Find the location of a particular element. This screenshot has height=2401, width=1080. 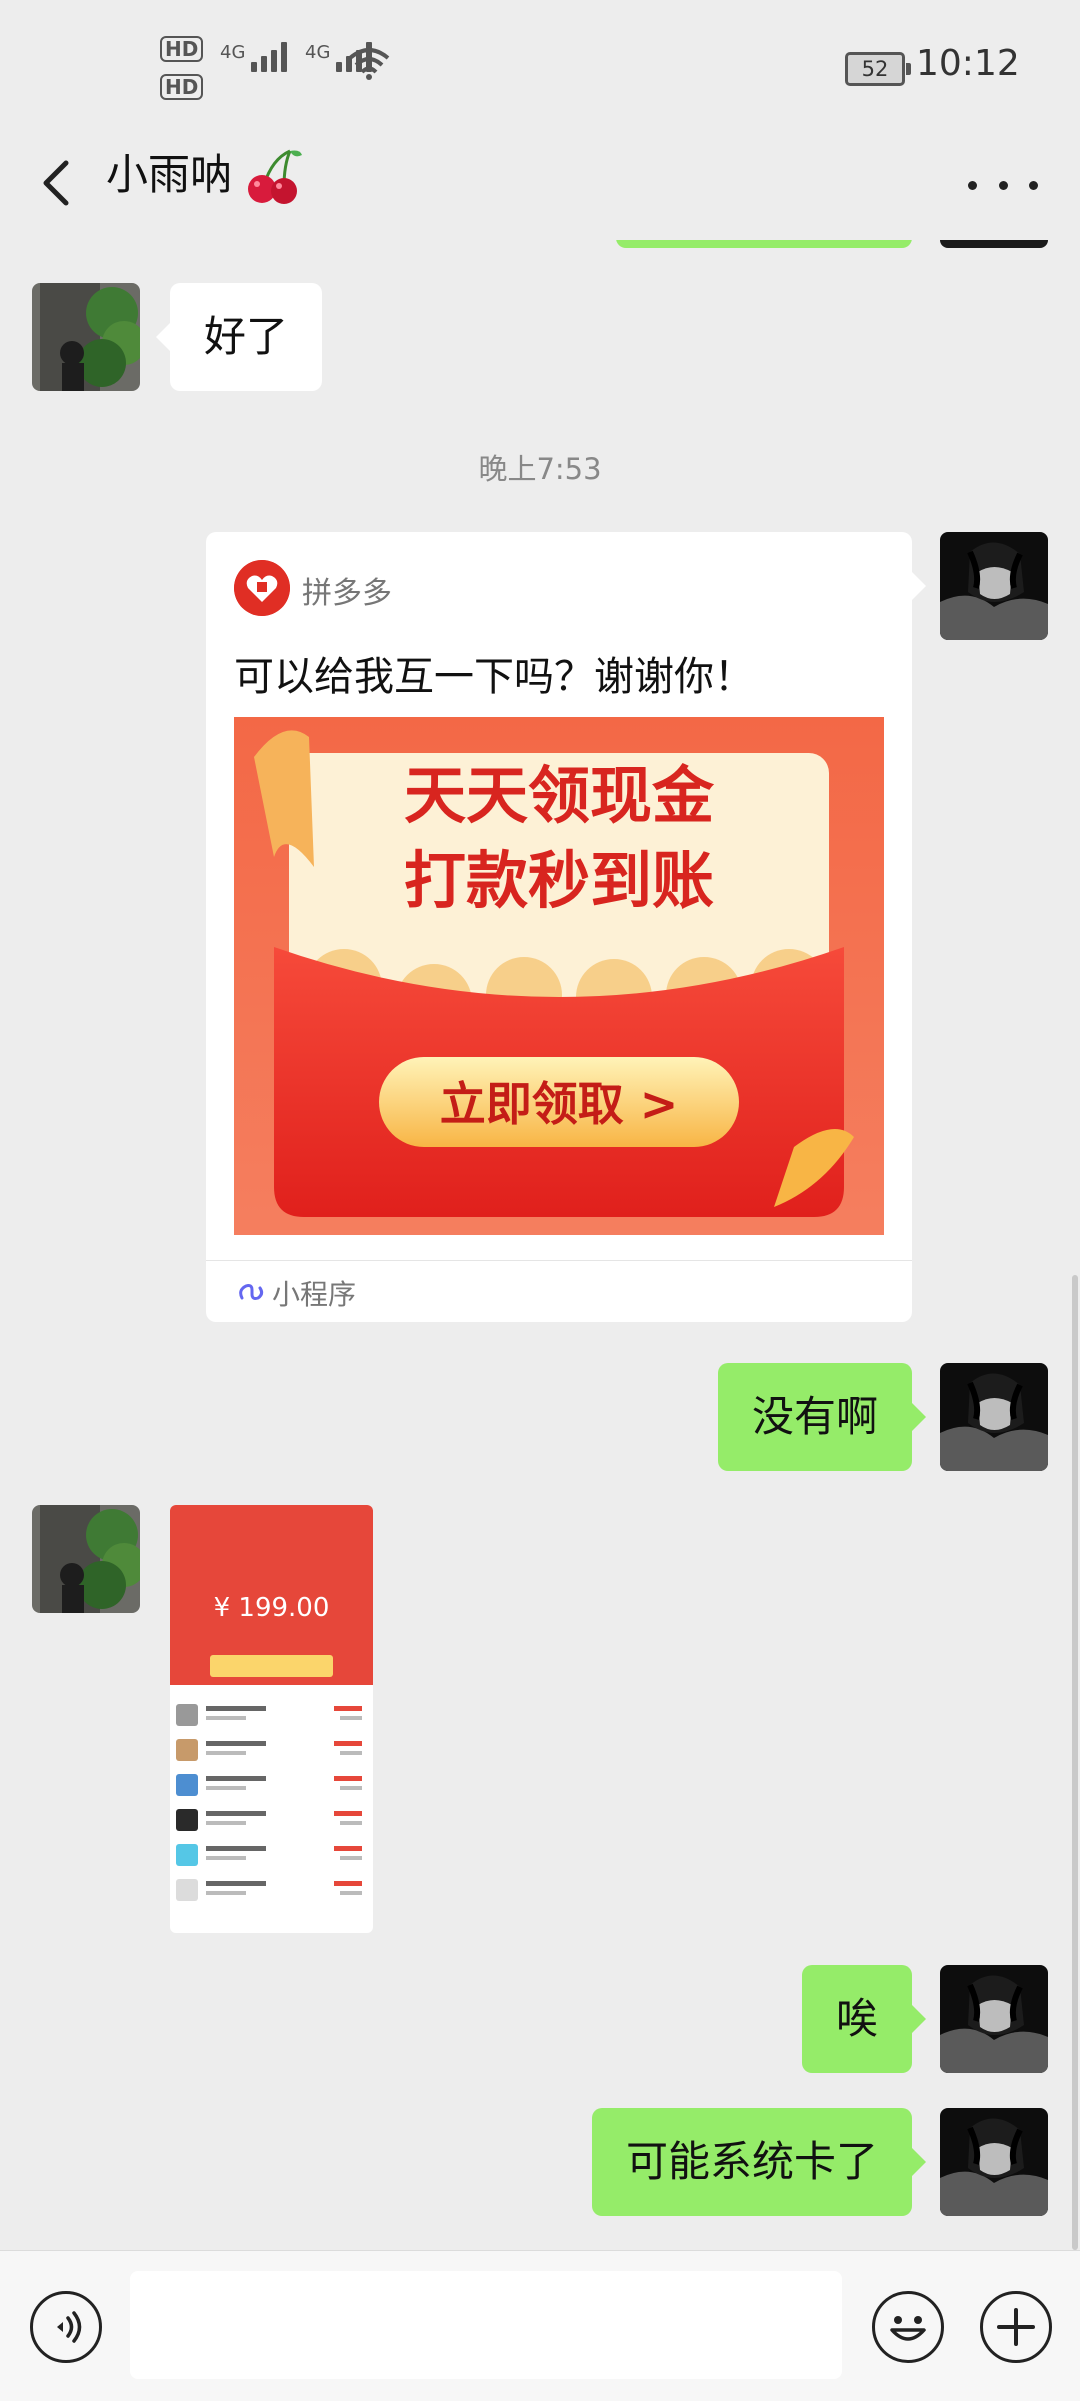

status-bar: HD HD 4G 4G 52 10:12 is located at coordinates (540, 67).